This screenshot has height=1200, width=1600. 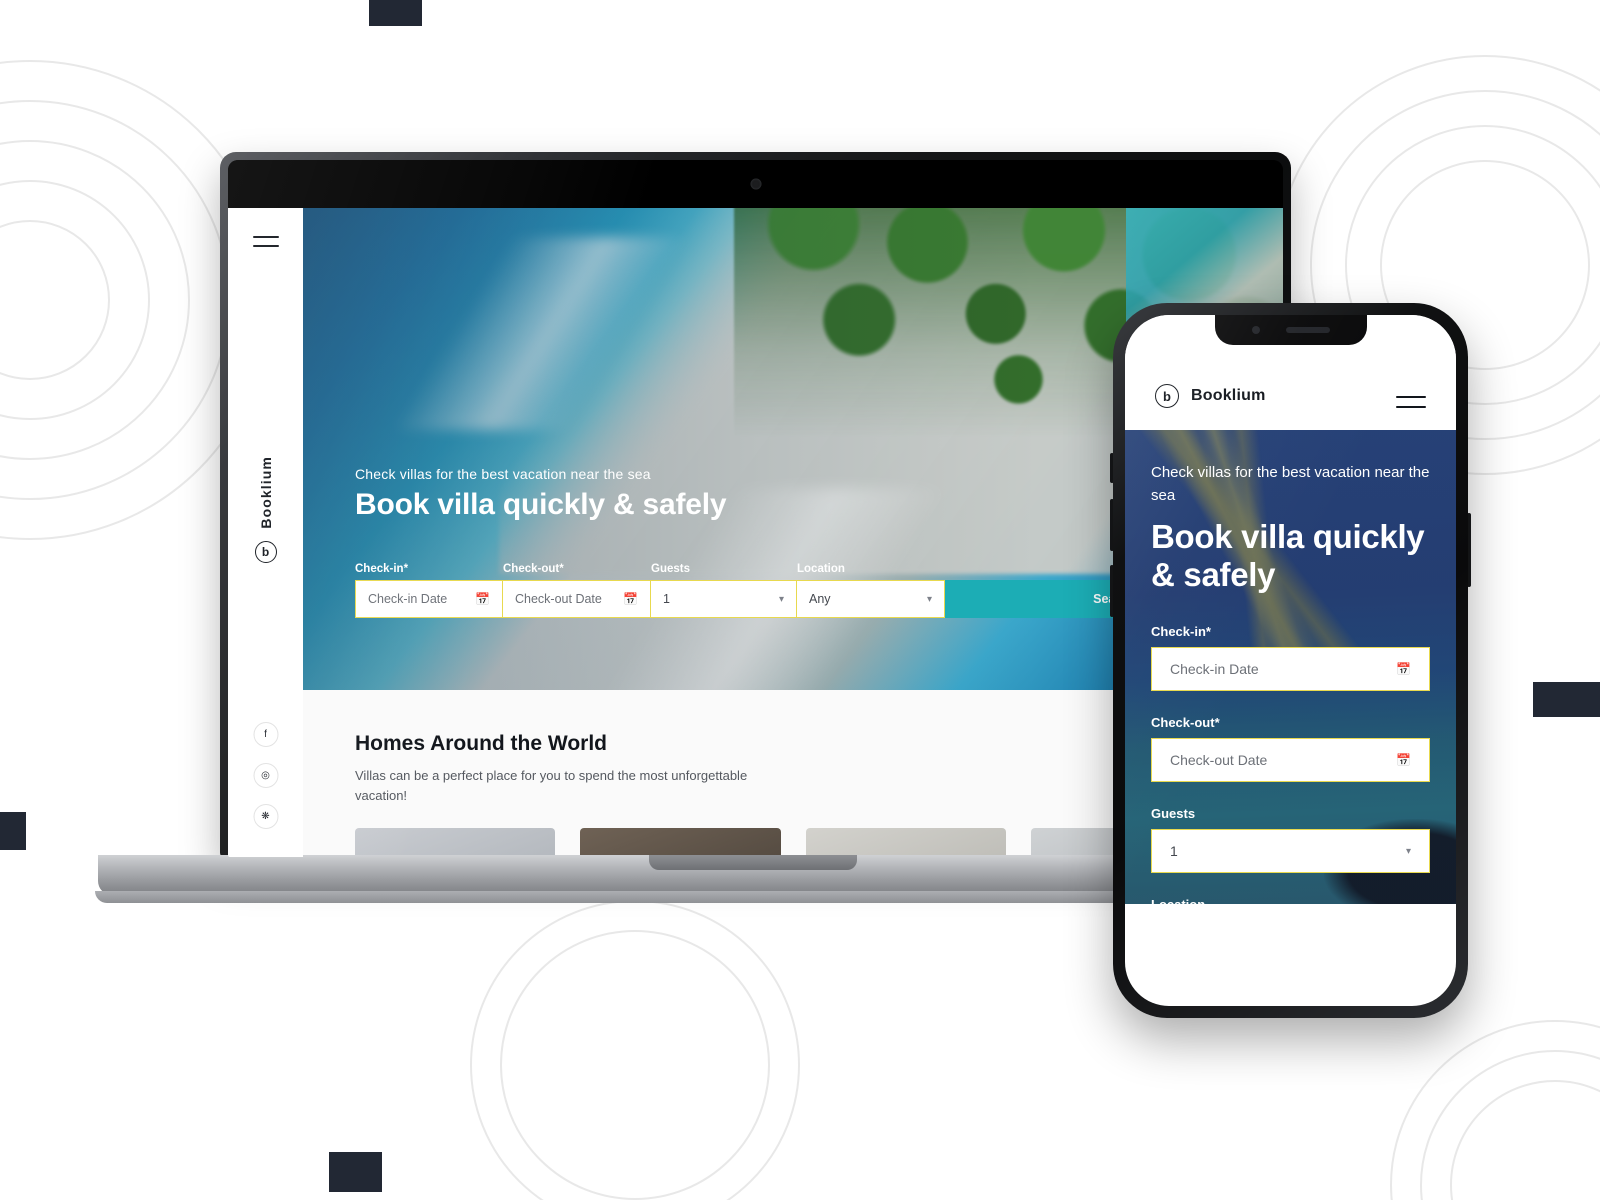 I want to click on facebook-icon: f, so click(x=265, y=734).